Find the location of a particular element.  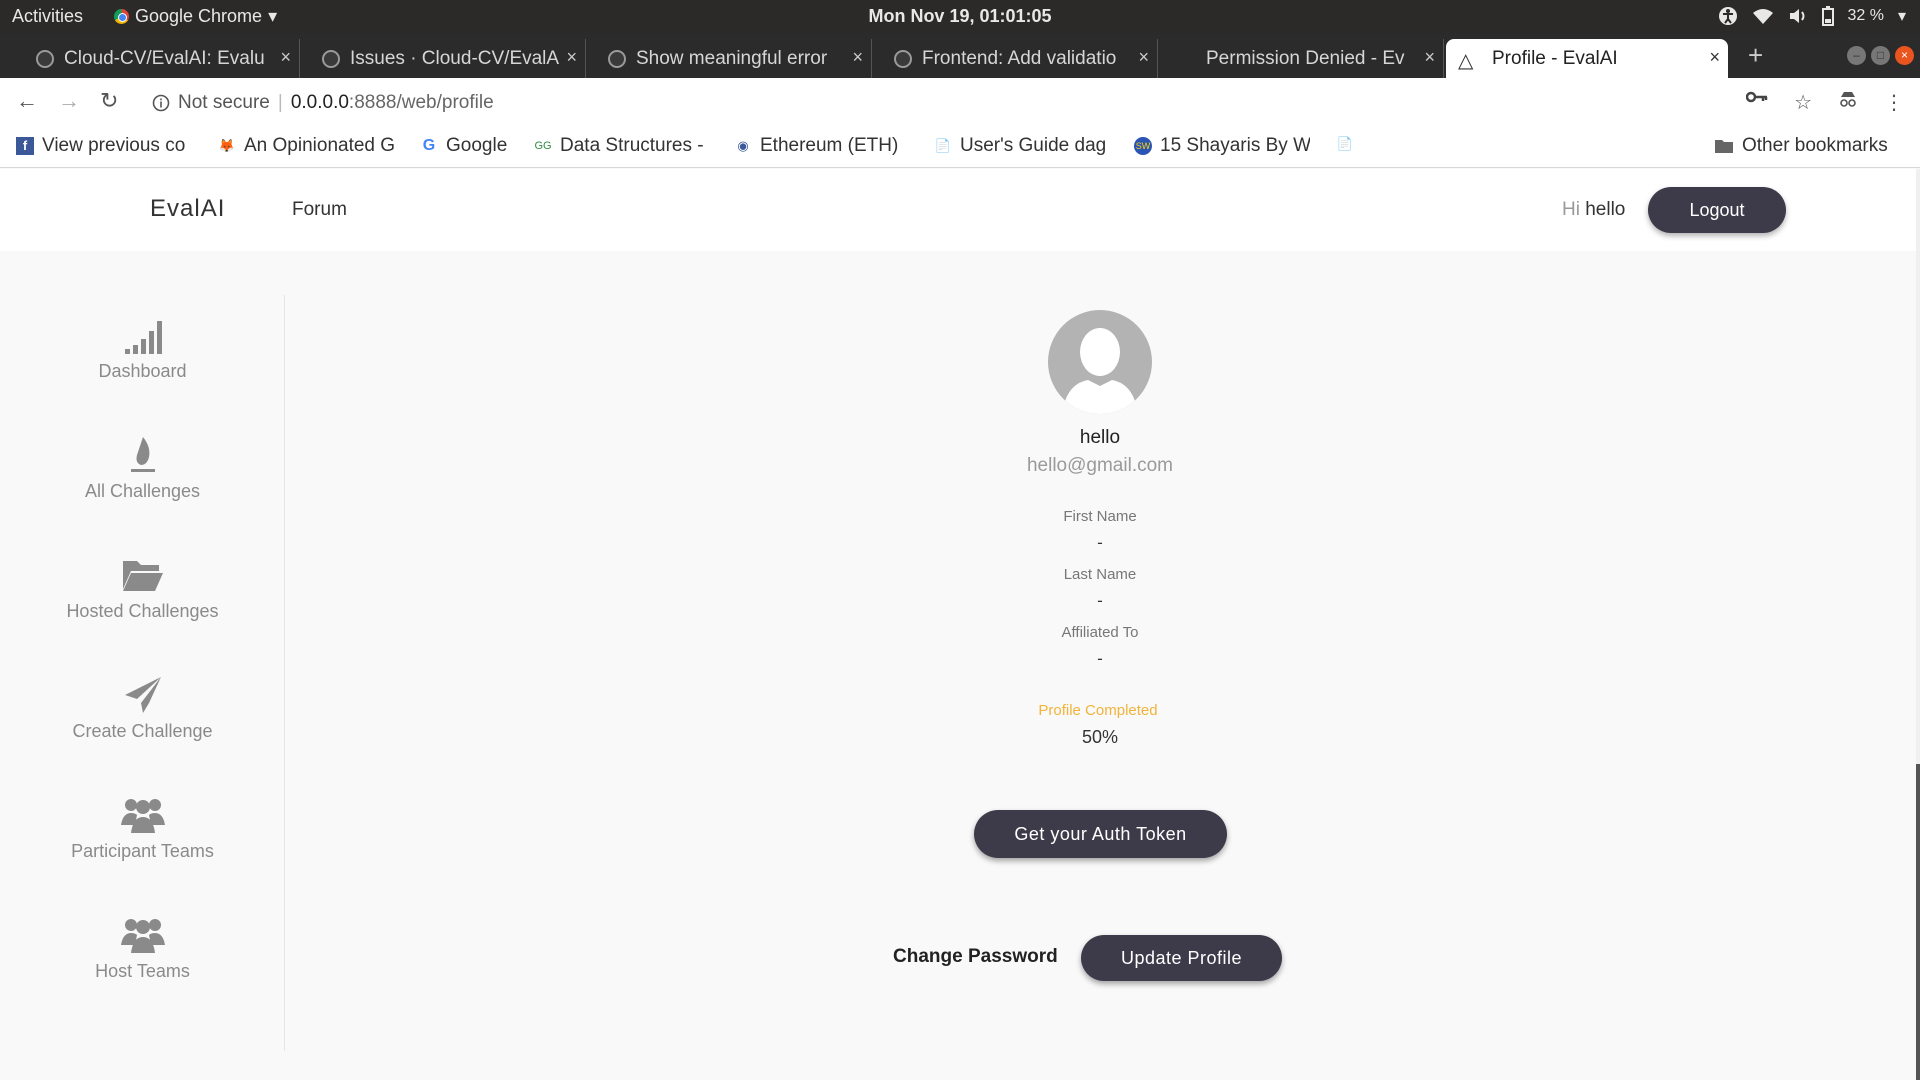

tab-evalai-repo: Cloud-CV/EvalAI: Evalu × is located at coordinates (167, 58).